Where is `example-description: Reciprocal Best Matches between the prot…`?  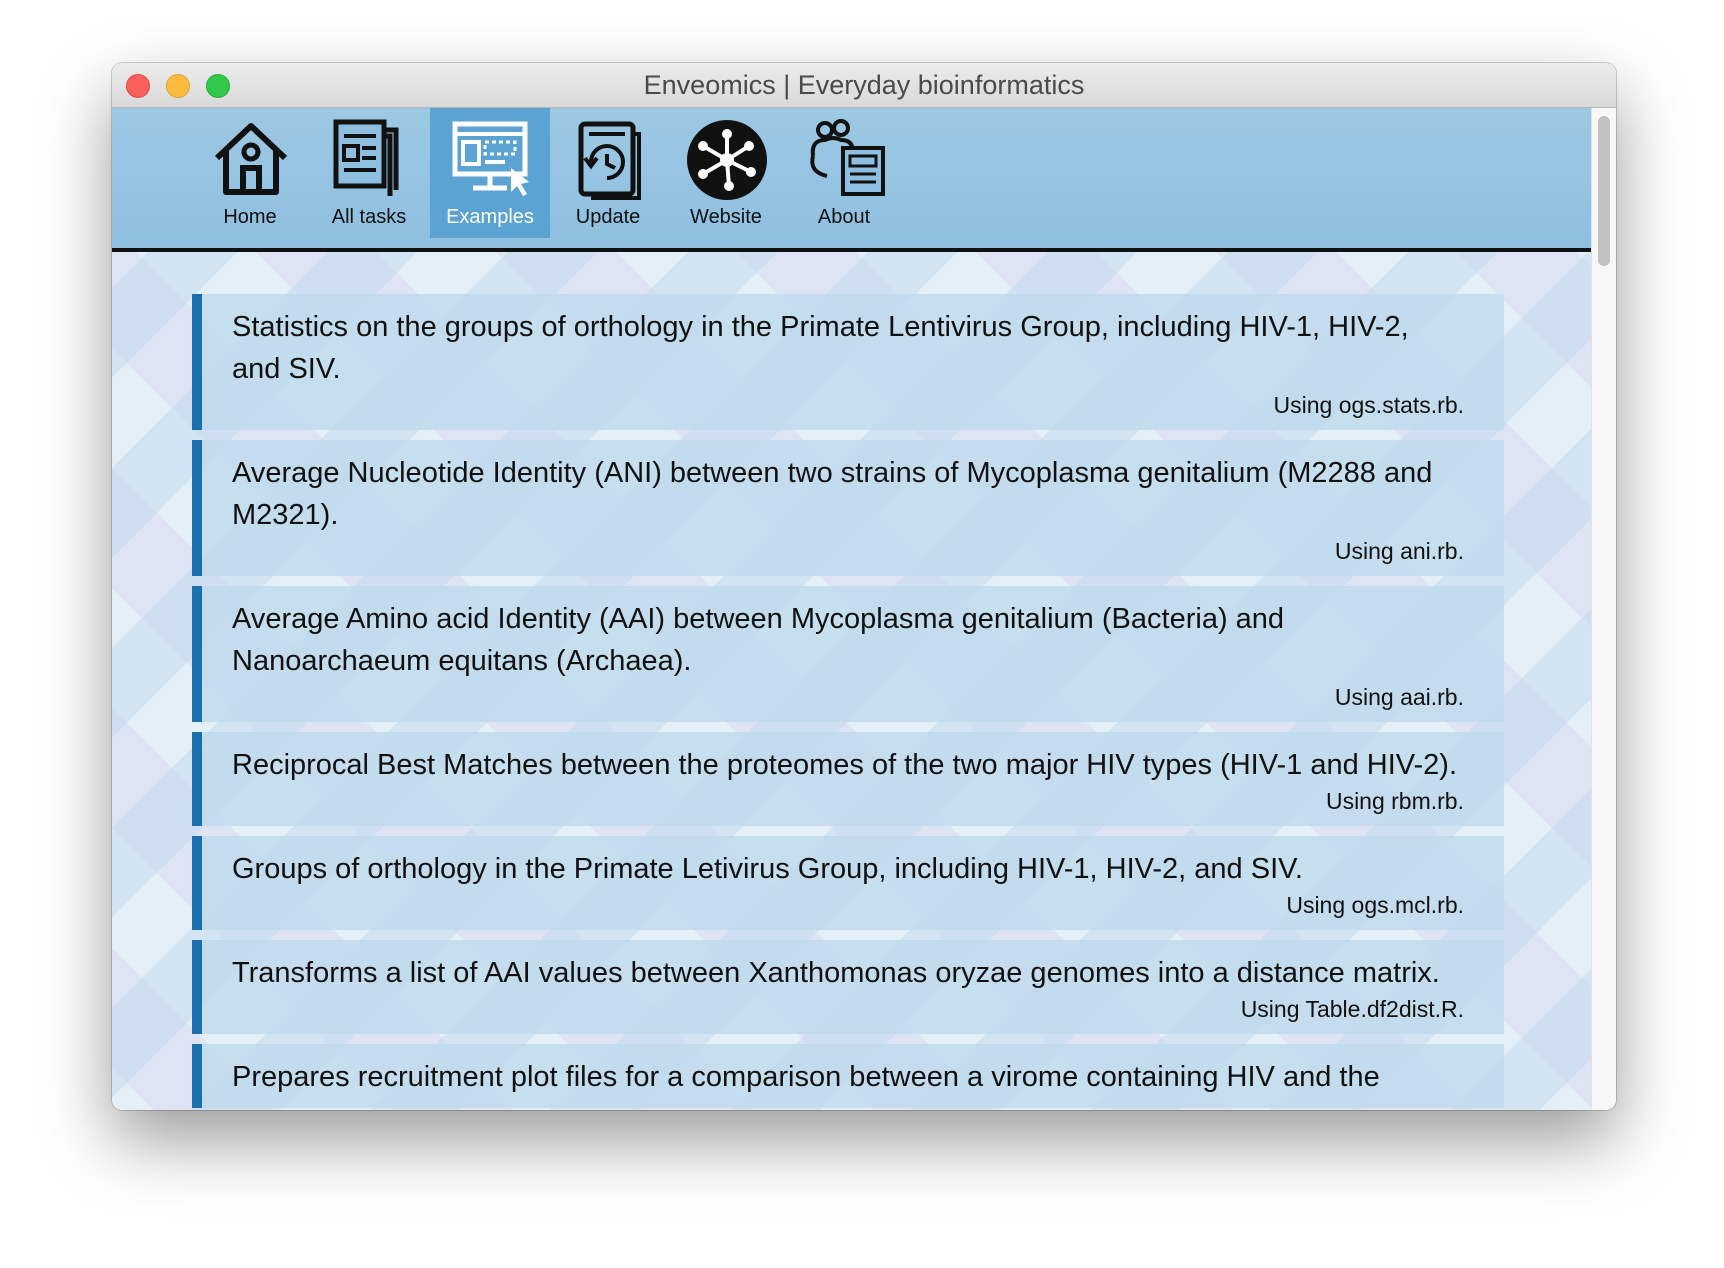
example-description: Reciprocal Best Matches between the prot… is located at coordinates (845, 765).